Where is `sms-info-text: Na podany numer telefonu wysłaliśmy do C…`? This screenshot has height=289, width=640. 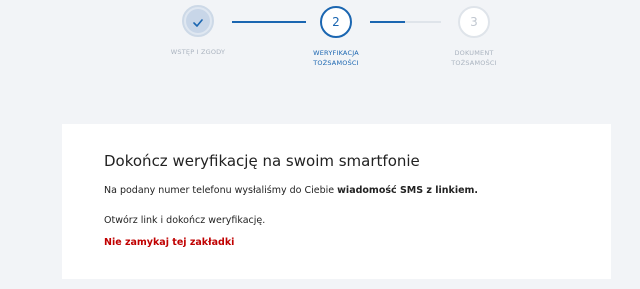 sms-info-text: Na podany numer telefonu wysłaliśmy do C… is located at coordinates (291, 190).